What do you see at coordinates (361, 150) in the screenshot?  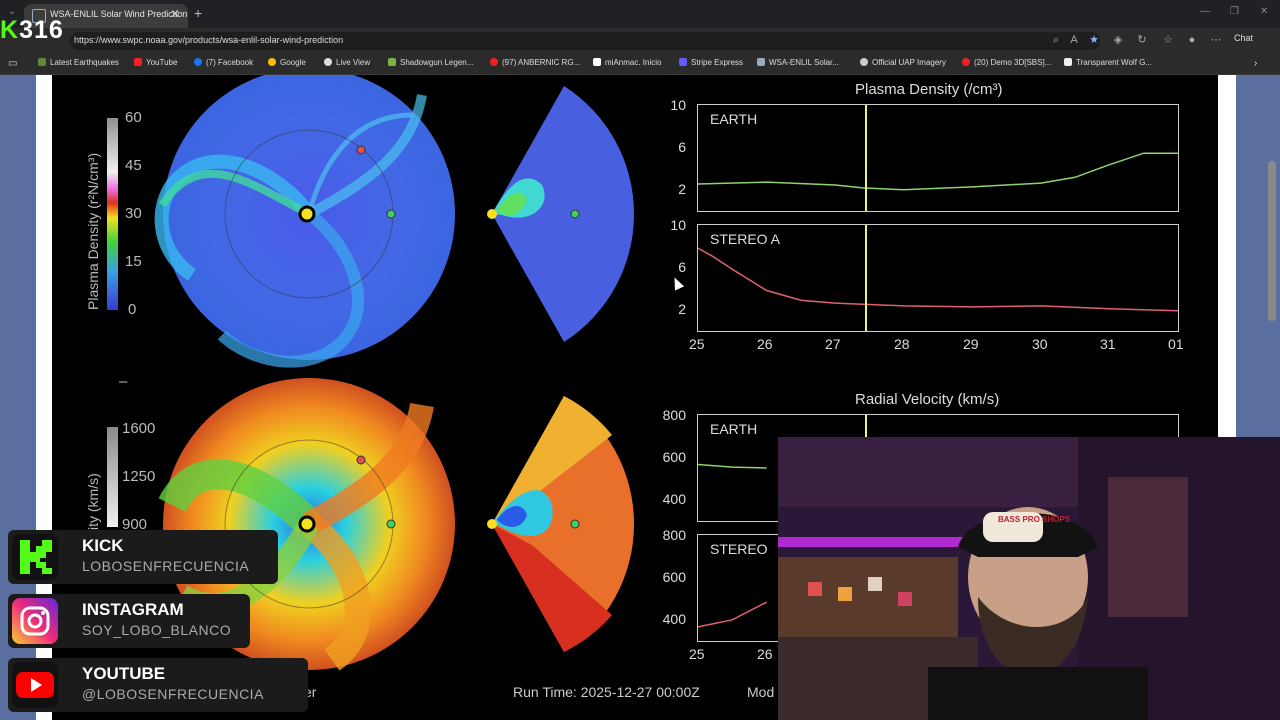 I see `stereo-a-marker` at bounding box center [361, 150].